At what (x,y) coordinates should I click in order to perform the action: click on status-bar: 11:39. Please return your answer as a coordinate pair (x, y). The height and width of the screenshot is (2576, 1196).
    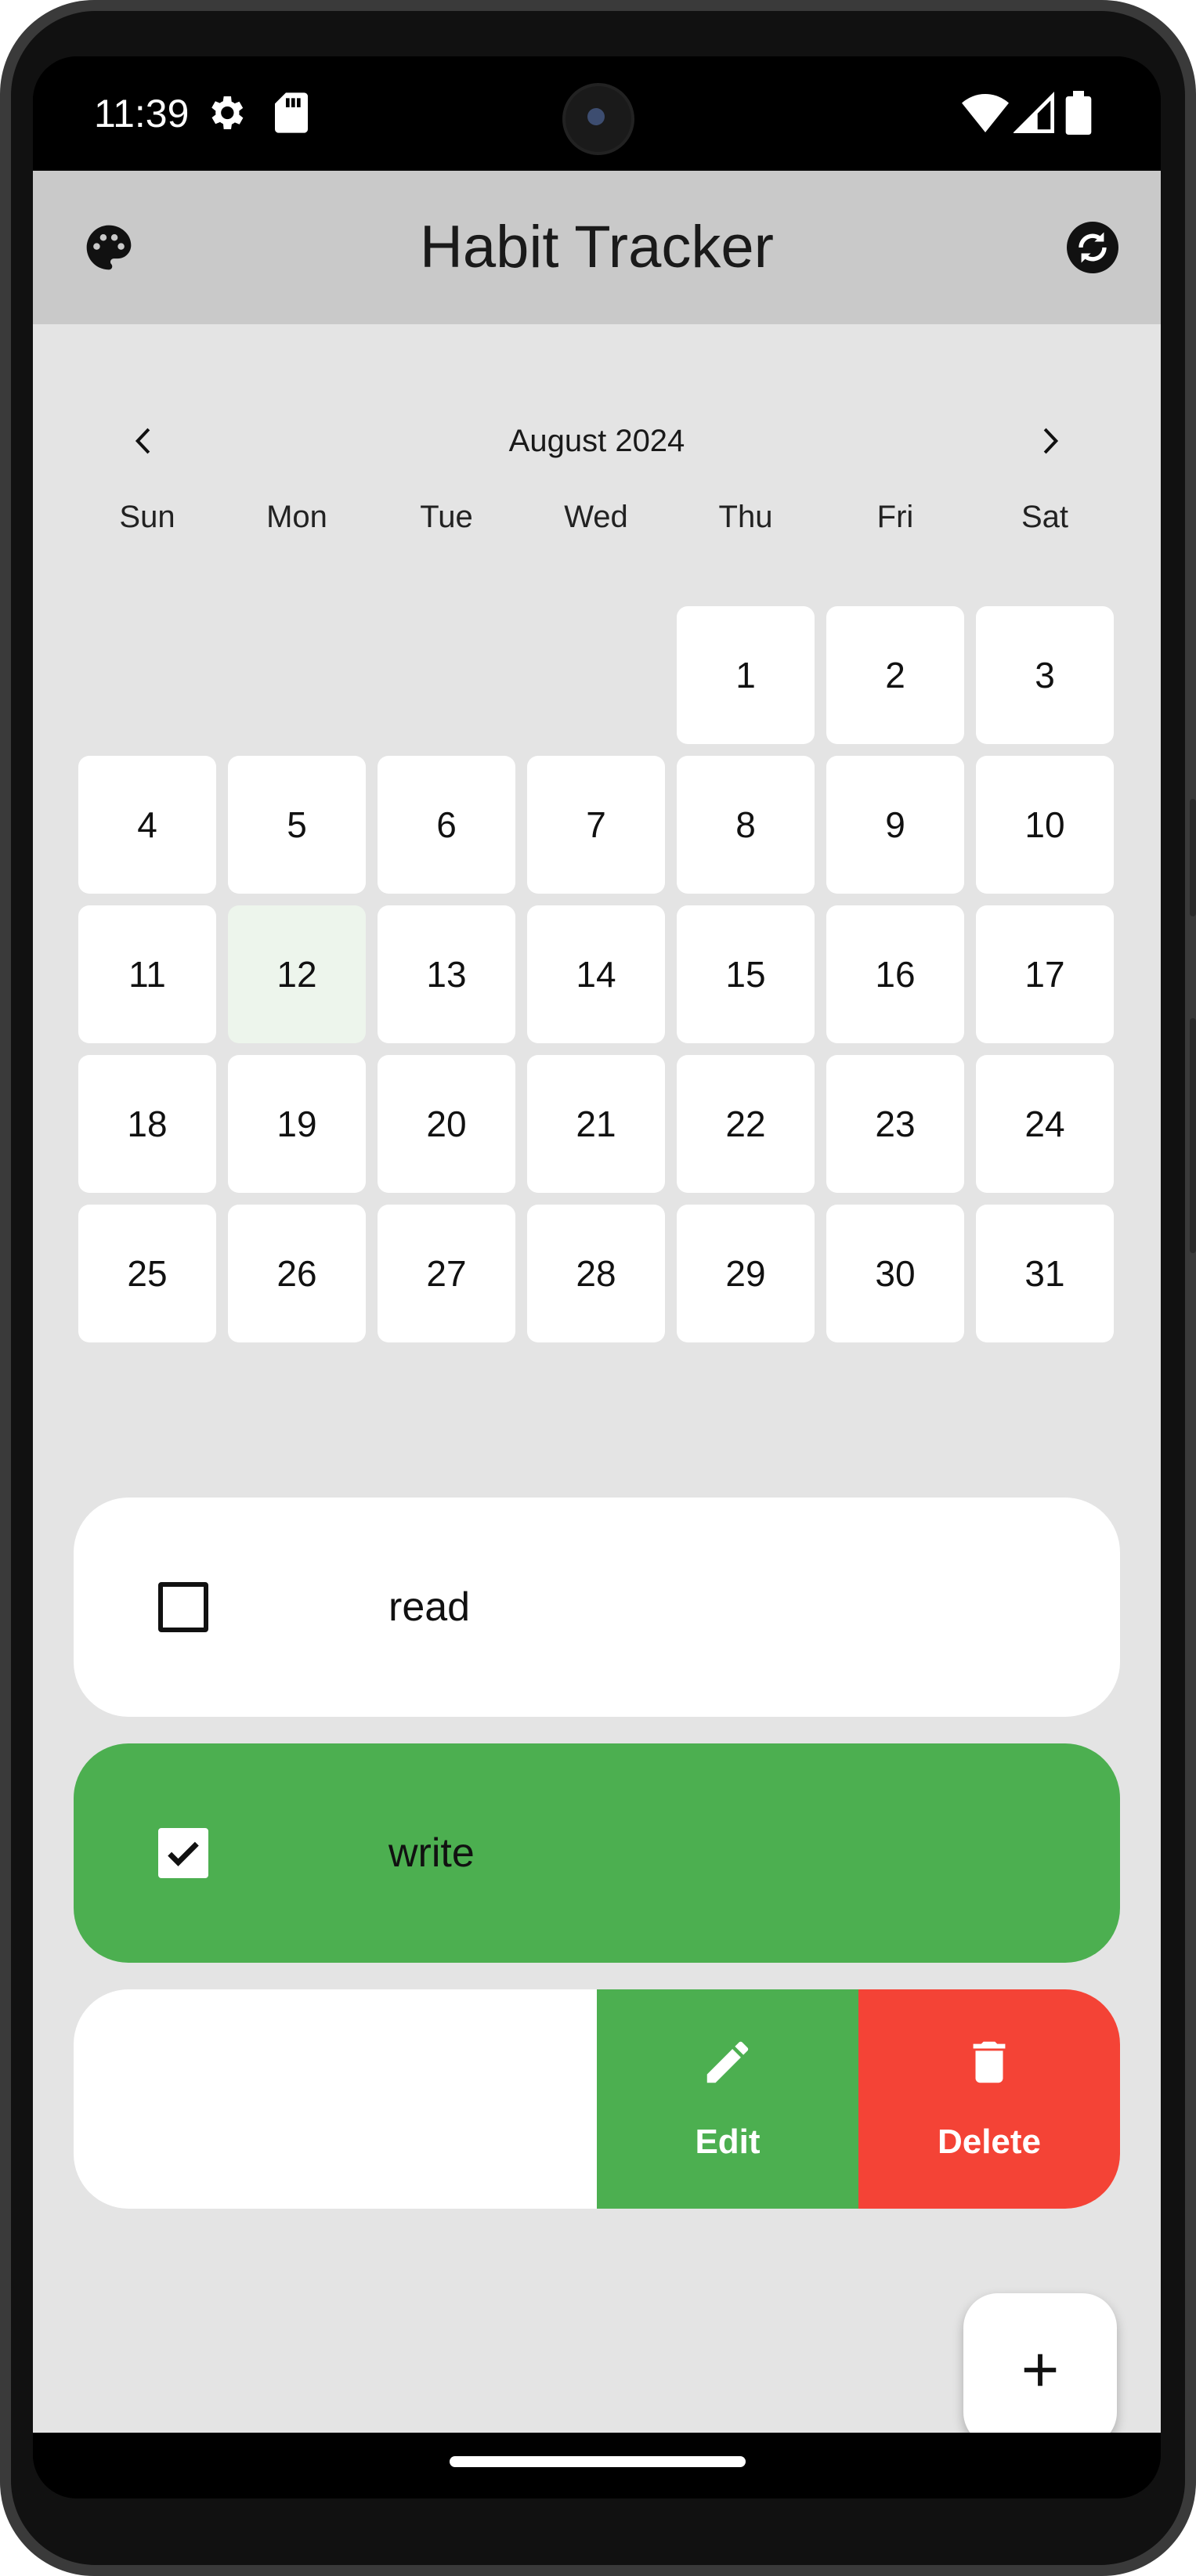
    Looking at the image, I should click on (597, 113).